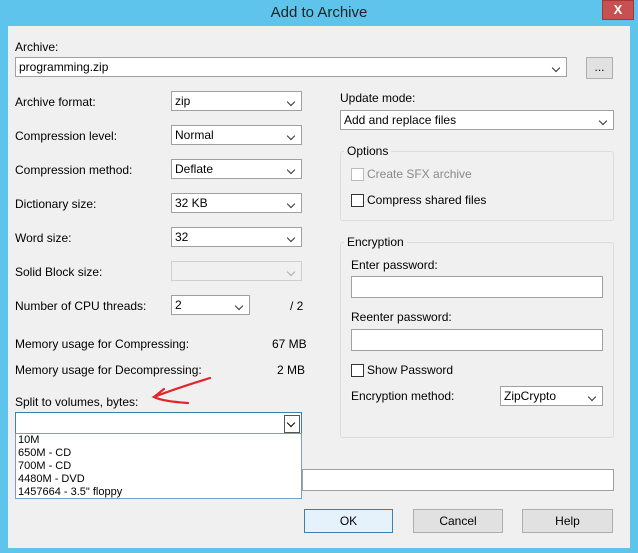  I want to click on word-size-label: Word size:, so click(43, 238).